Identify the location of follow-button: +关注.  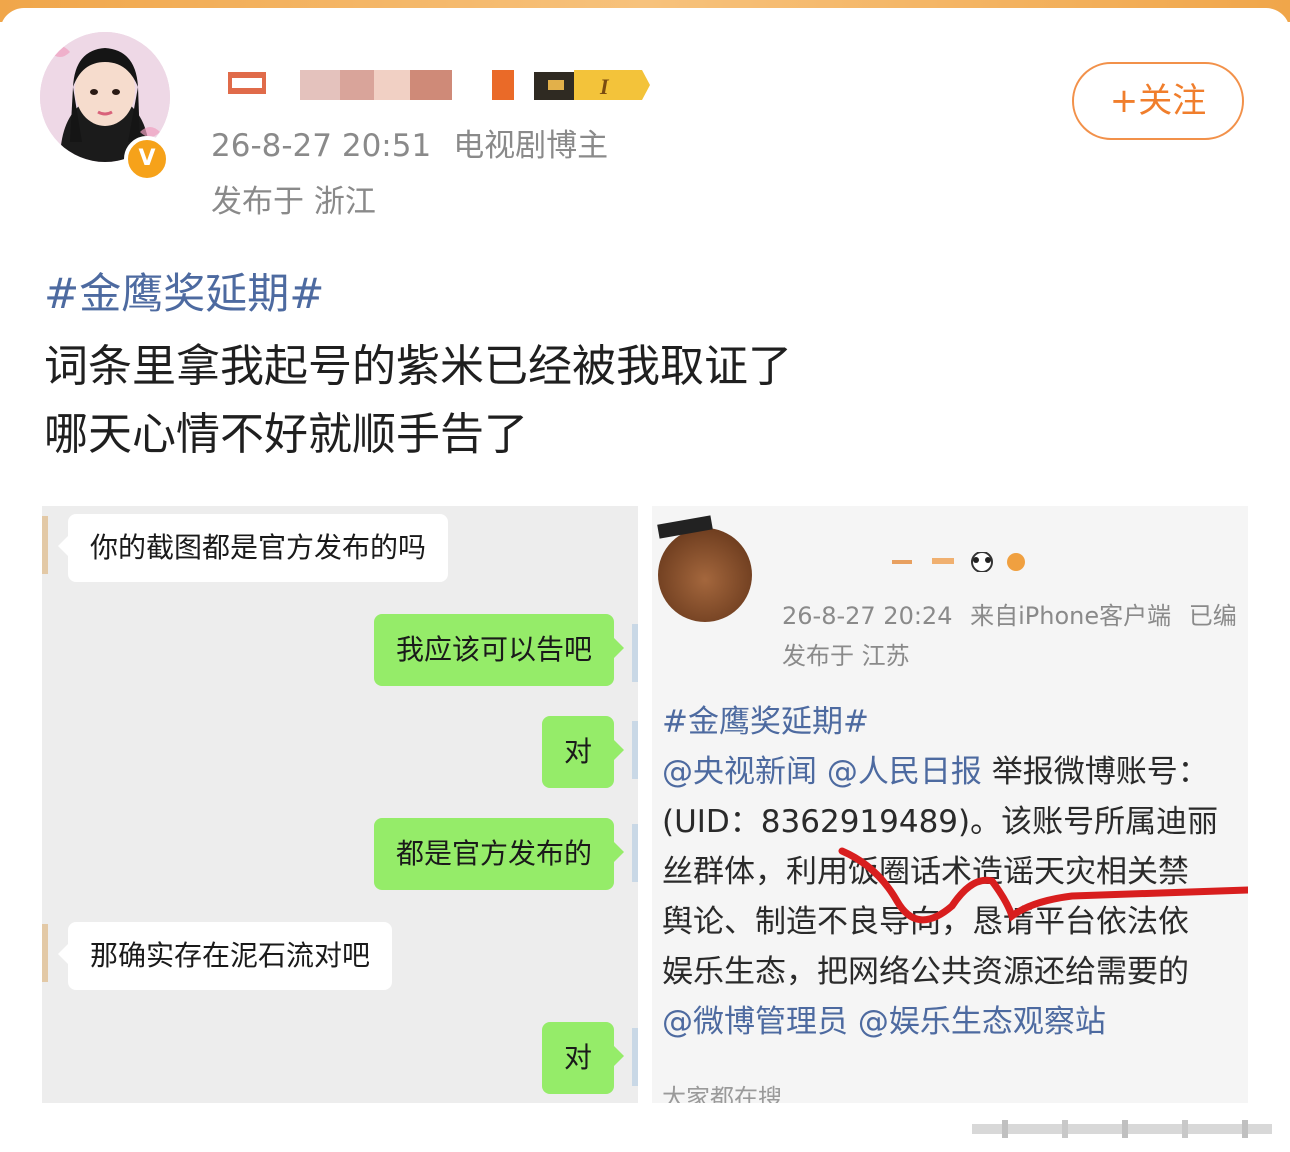
(1158, 101).